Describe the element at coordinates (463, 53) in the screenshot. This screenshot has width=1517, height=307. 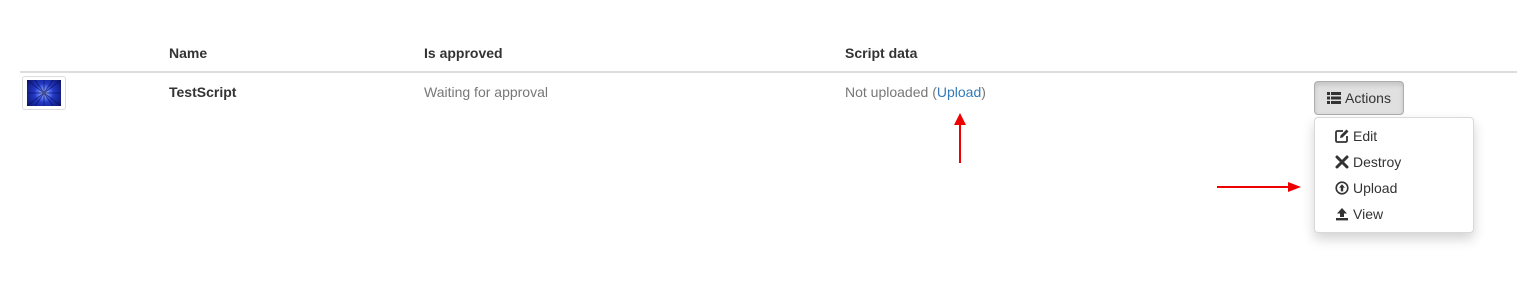
I see `column-header-is-approved: Is approved` at that location.